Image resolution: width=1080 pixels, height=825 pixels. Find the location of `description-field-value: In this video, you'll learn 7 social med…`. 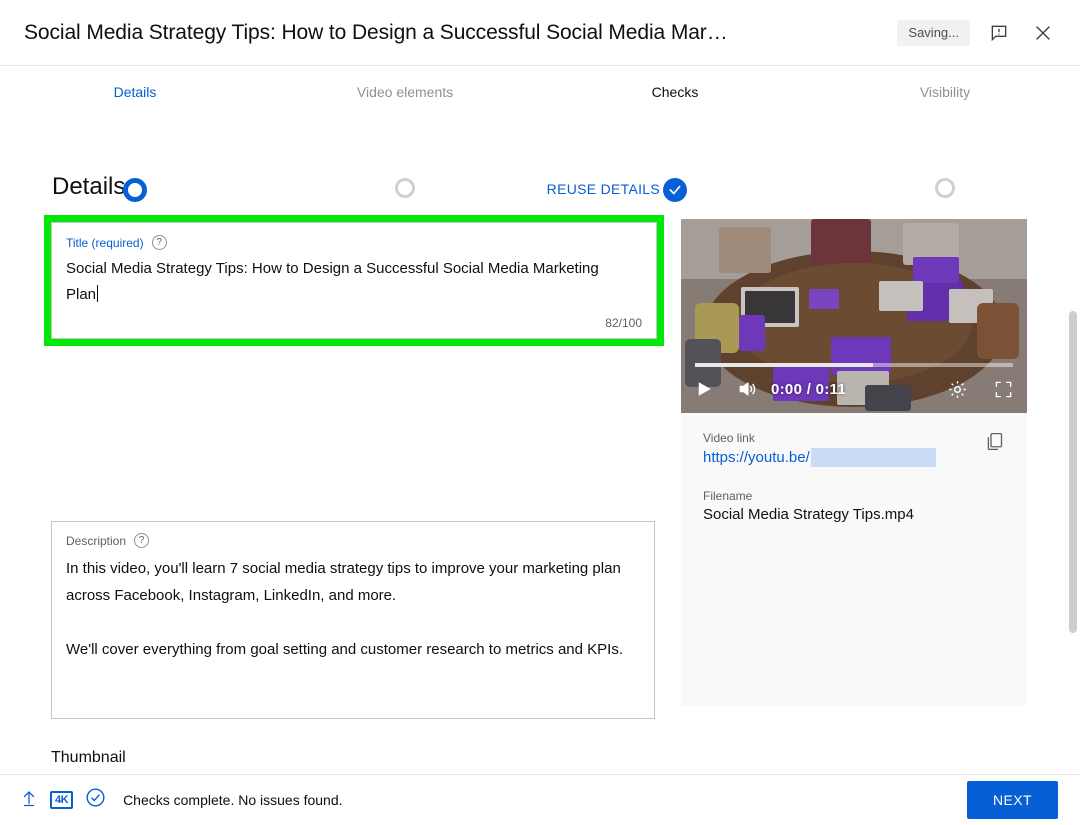

description-field-value: In this video, you'll learn 7 social med… is located at coordinates (344, 609).